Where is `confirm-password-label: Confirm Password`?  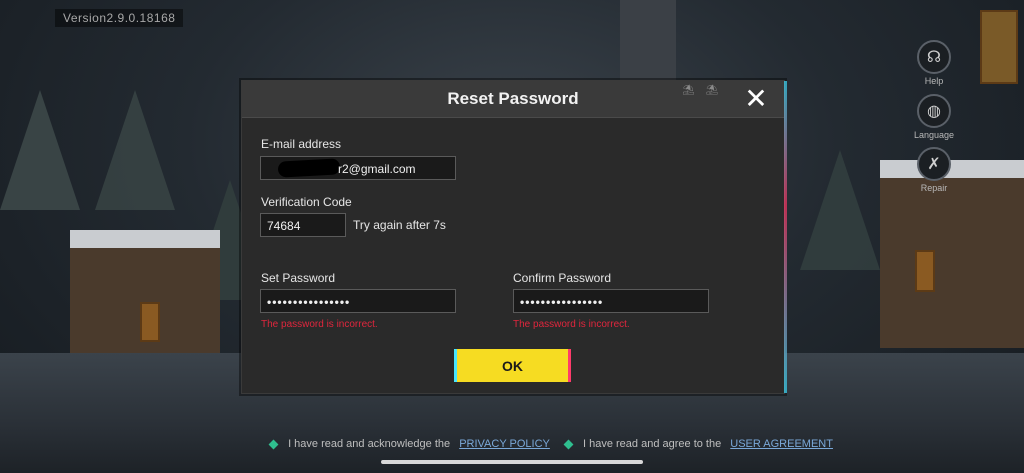
confirm-password-label: Confirm Password is located at coordinates (562, 278).